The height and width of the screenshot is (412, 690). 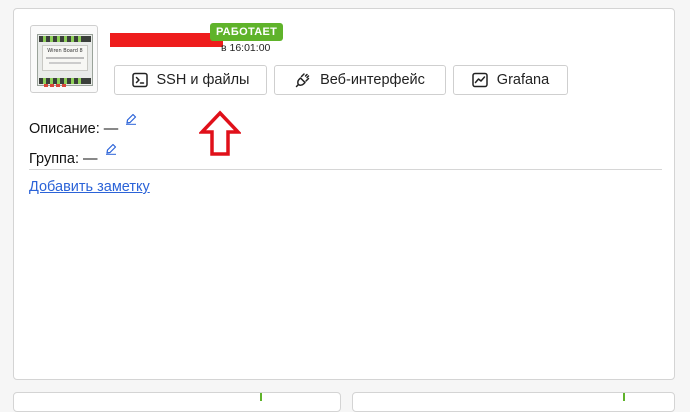 I want to click on chart-icon, so click(x=480, y=80).